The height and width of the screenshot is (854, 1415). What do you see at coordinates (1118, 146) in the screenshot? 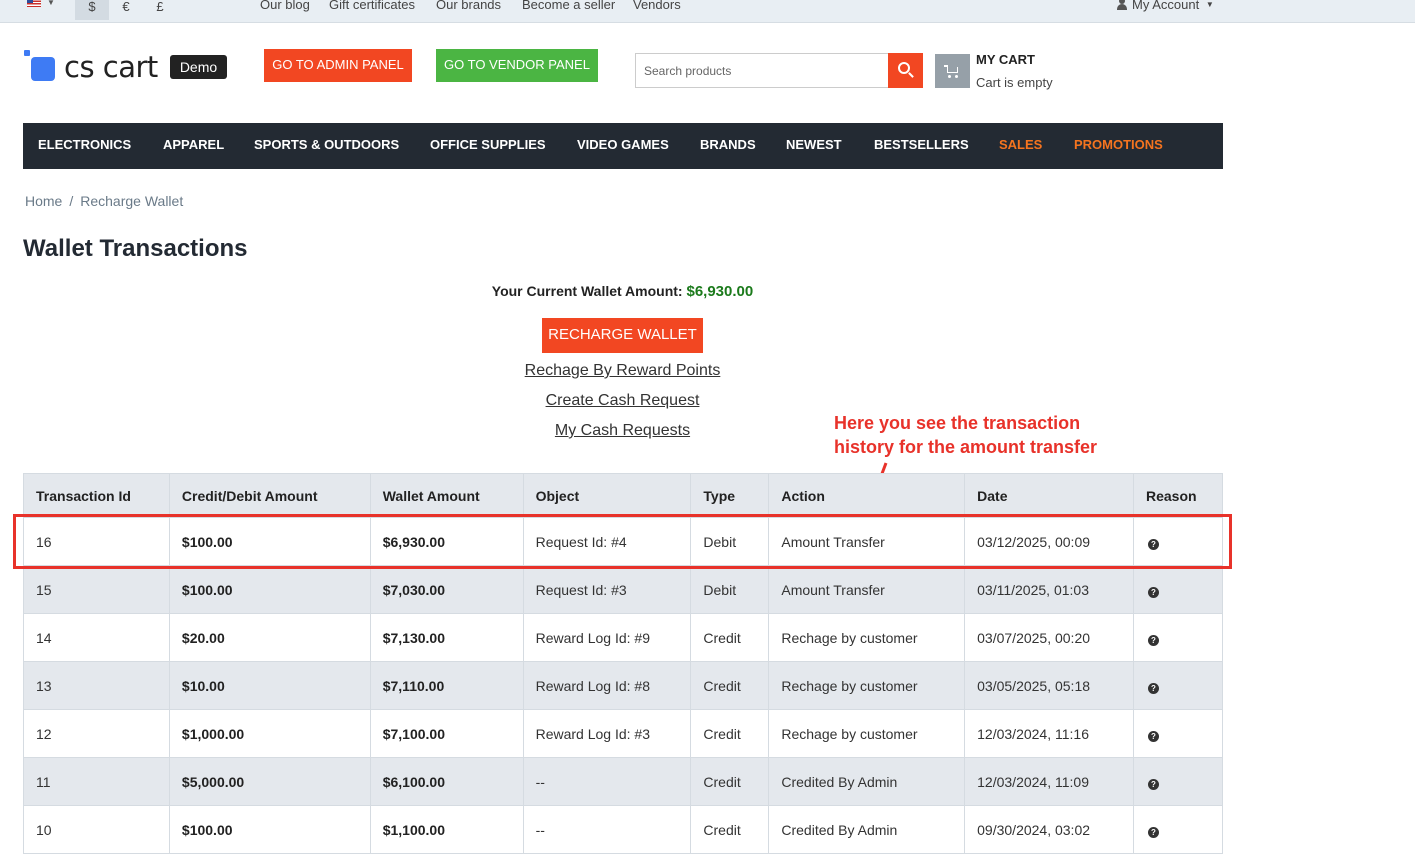
I see `menu-item-promotions: PROMOTIONS` at bounding box center [1118, 146].